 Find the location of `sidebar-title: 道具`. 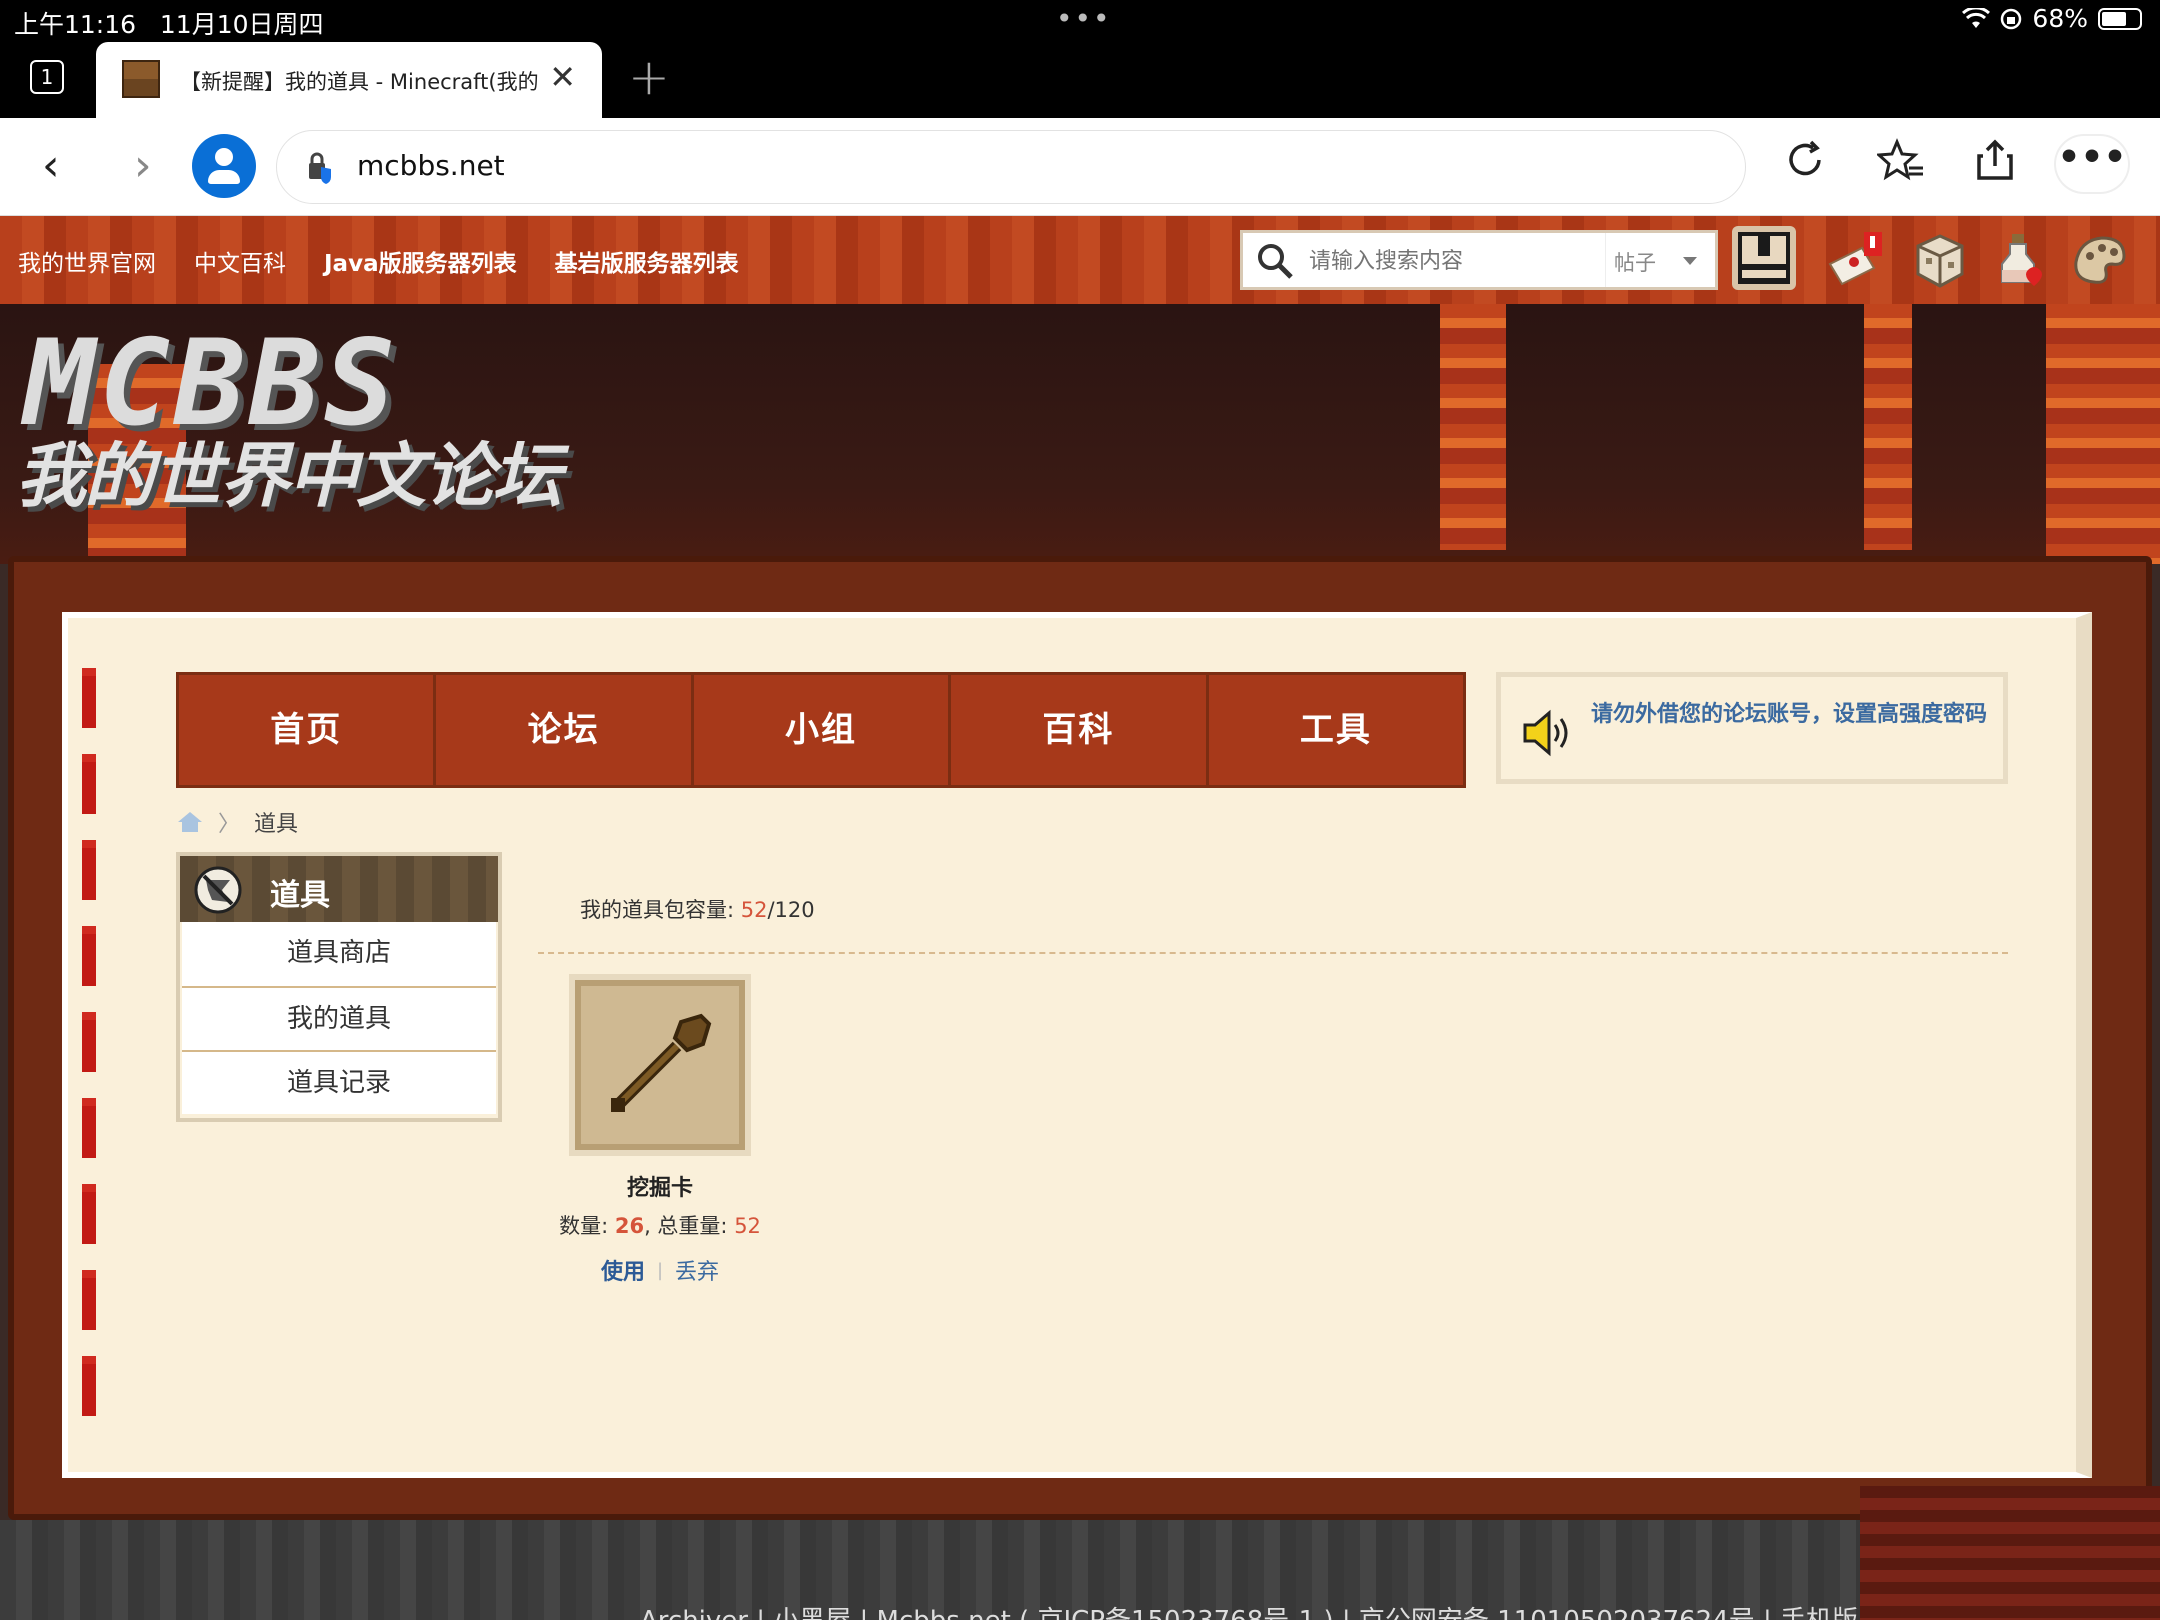

sidebar-title: 道具 is located at coordinates (300, 895).